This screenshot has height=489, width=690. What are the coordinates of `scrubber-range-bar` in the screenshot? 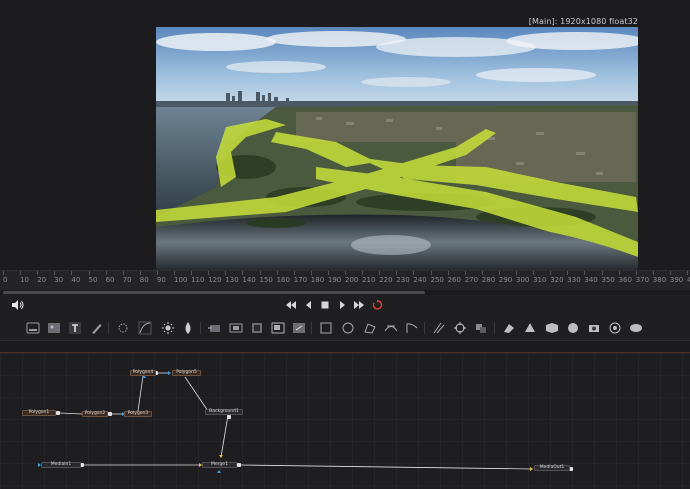 It's located at (214, 292).